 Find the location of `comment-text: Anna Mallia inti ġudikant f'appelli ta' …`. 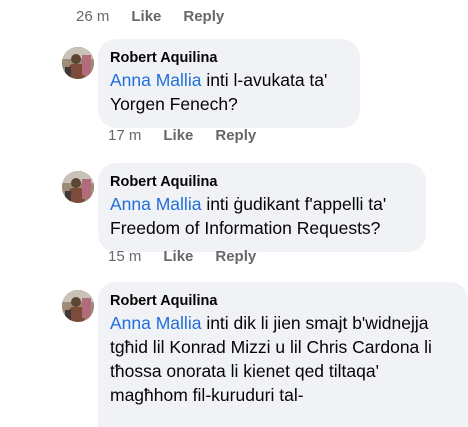

comment-text: Anna Mallia inti ġudikant f'appelli ta' … is located at coordinates (261, 216).